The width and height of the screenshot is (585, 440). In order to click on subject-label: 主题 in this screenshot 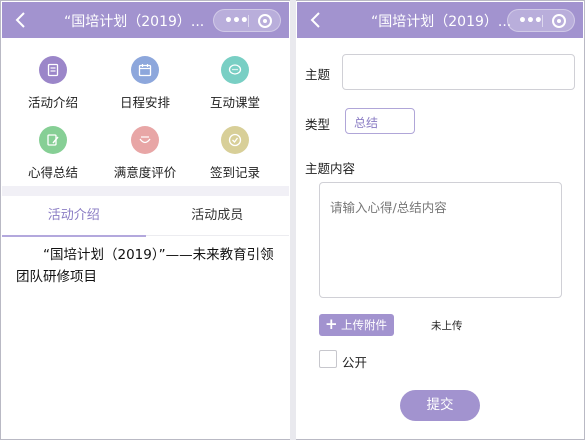, I will do `click(318, 74)`.